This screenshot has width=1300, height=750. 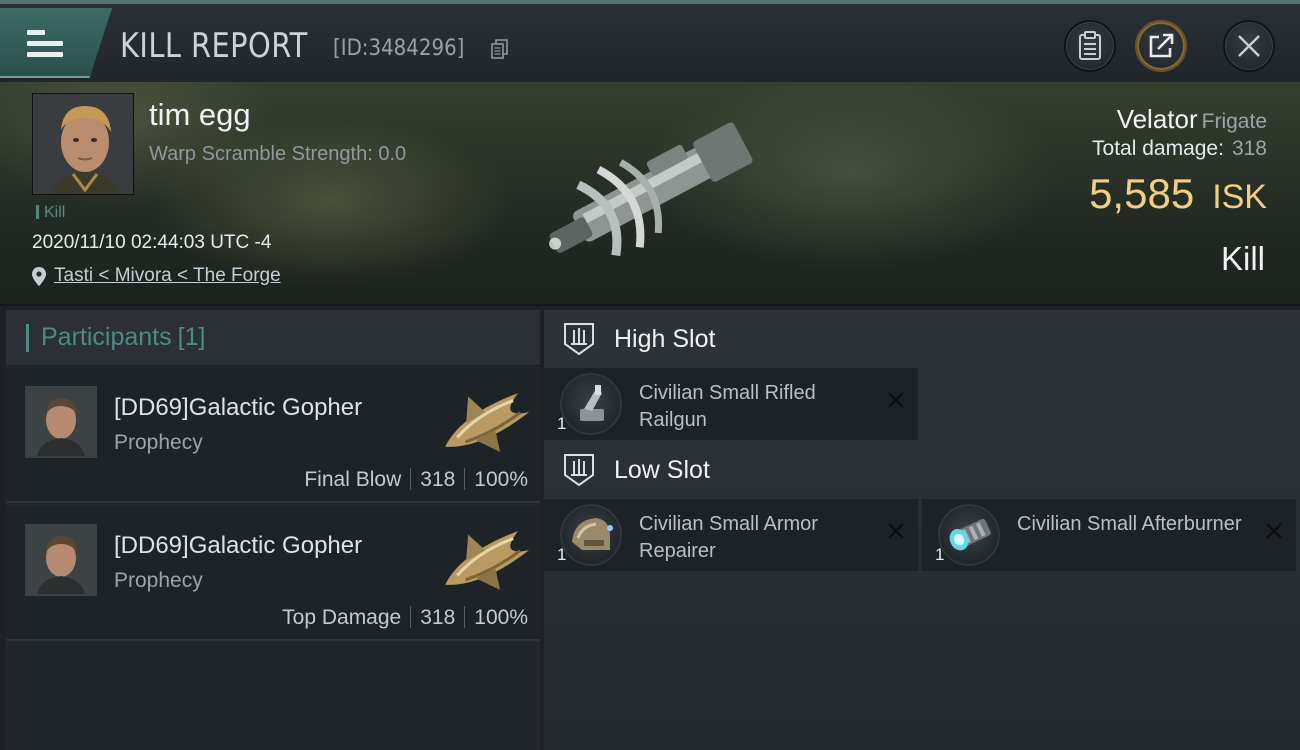 What do you see at coordinates (728, 537) in the screenshot?
I see `module-name: Civilian Small Armor Repairer` at bounding box center [728, 537].